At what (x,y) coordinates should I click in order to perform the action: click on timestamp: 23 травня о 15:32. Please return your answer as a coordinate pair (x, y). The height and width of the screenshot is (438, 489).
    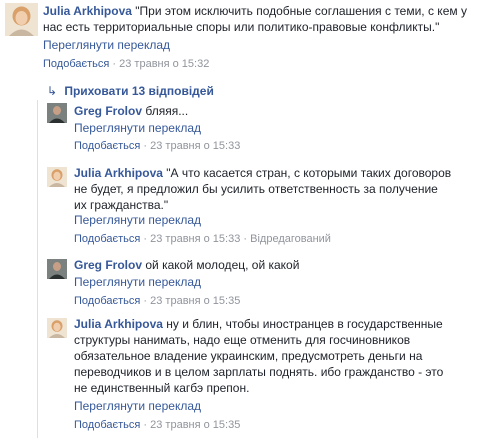
    Looking at the image, I should click on (164, 64).